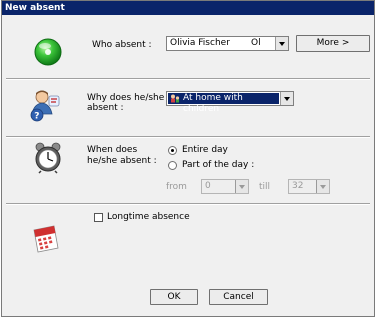 Image resolution: width=376 pixels, height=318 pixels. I want to click on green-status-icon, so click(48, 52).